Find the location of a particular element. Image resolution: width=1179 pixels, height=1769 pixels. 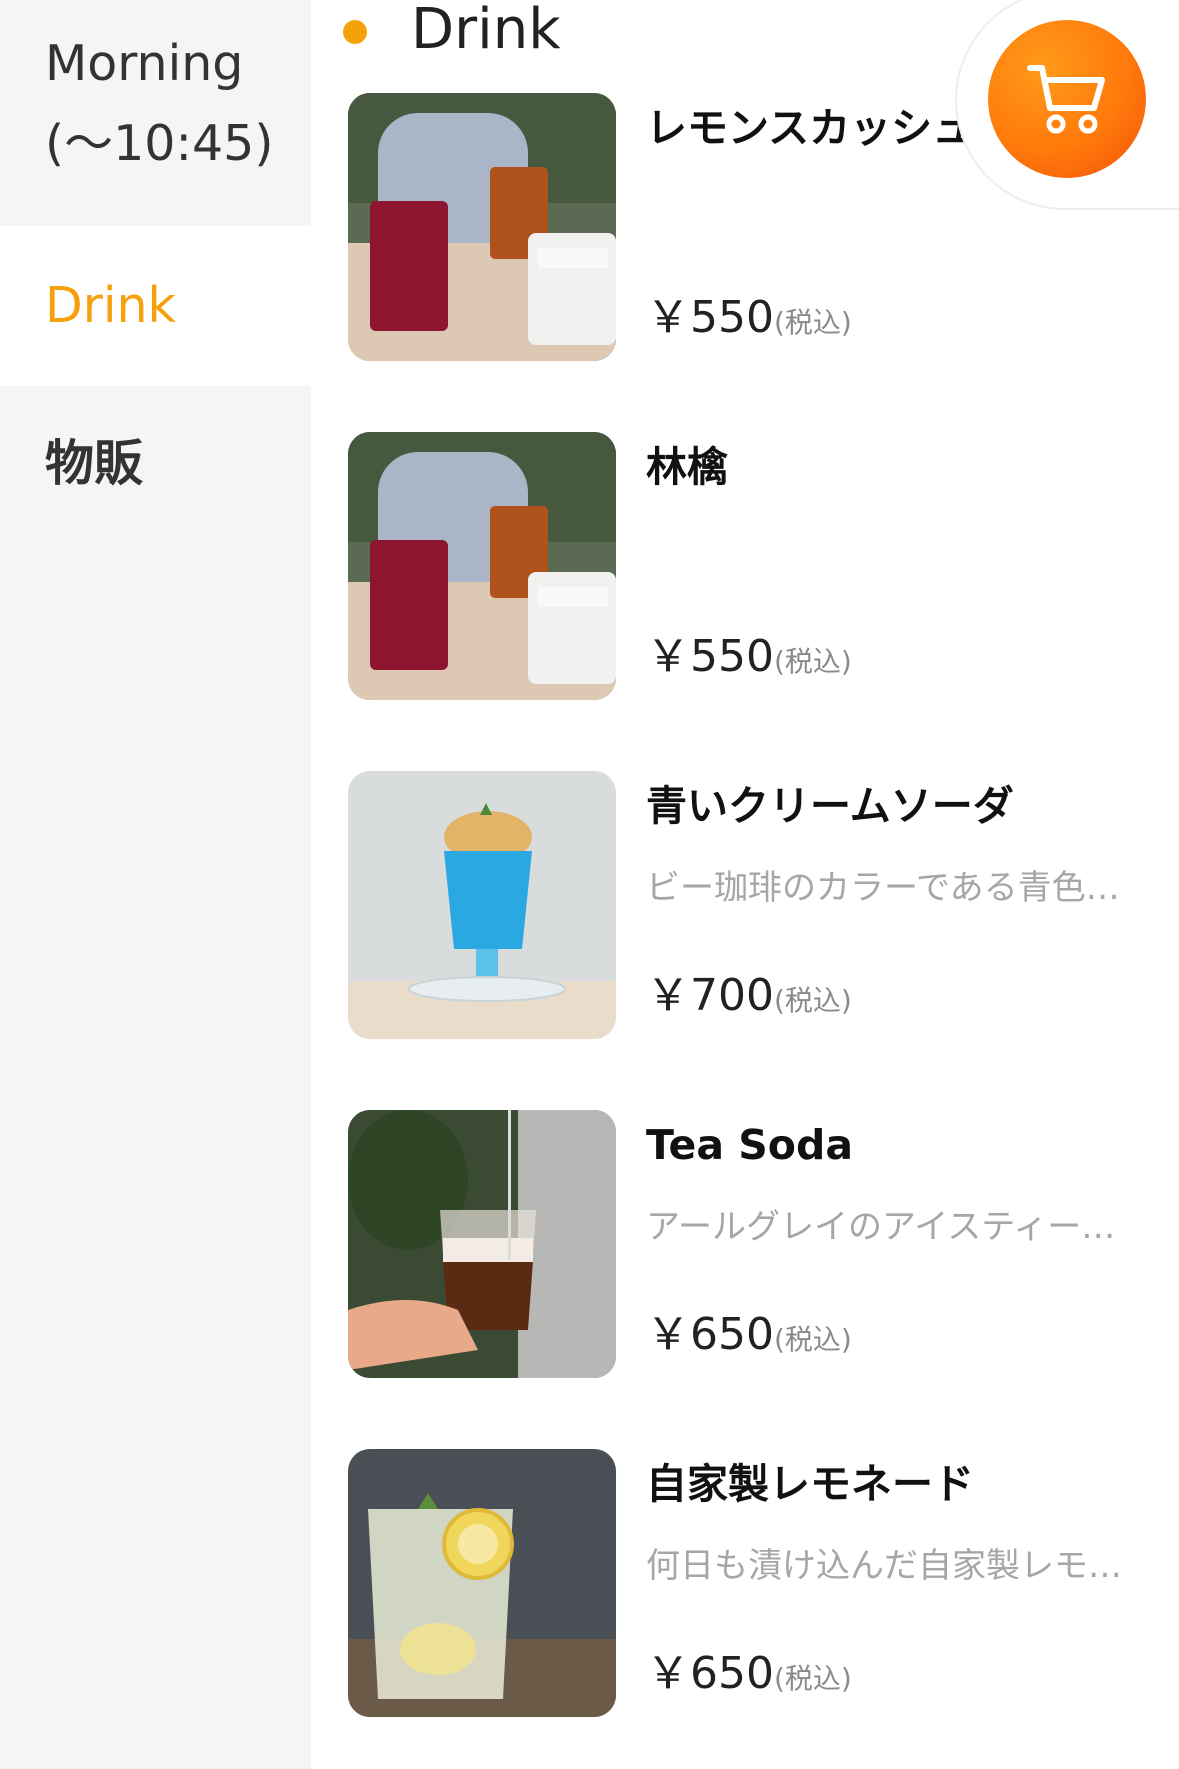

menu-item: 自家製レモネード 何日も漬け込んだ自家製レモ… ￥650(税込) is located at coordinates (745, 1583).